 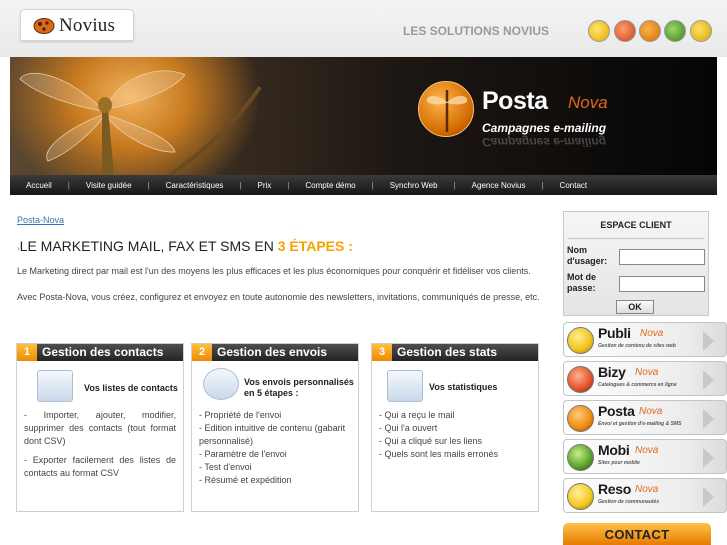 What do you see at coordinates (408, 428) in the screenshot?
I see `list-item: - Qui l'a ouvert` at bounding box center [408, 428].